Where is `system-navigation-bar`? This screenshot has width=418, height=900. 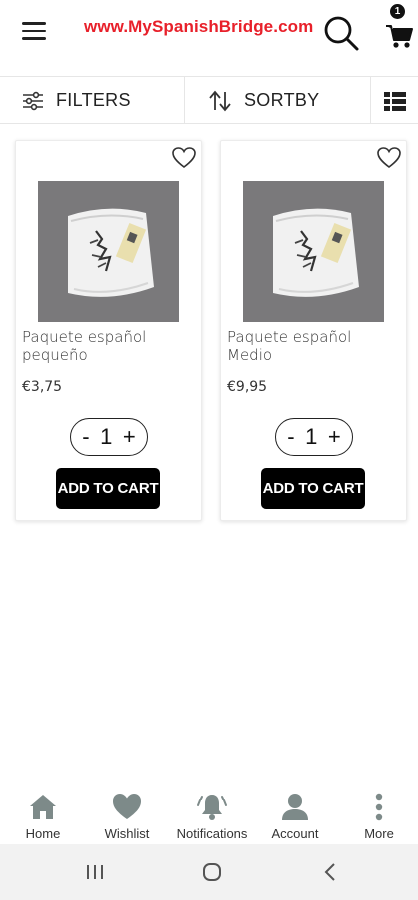
system-navigation-bar is located at coordinates (209, 872).